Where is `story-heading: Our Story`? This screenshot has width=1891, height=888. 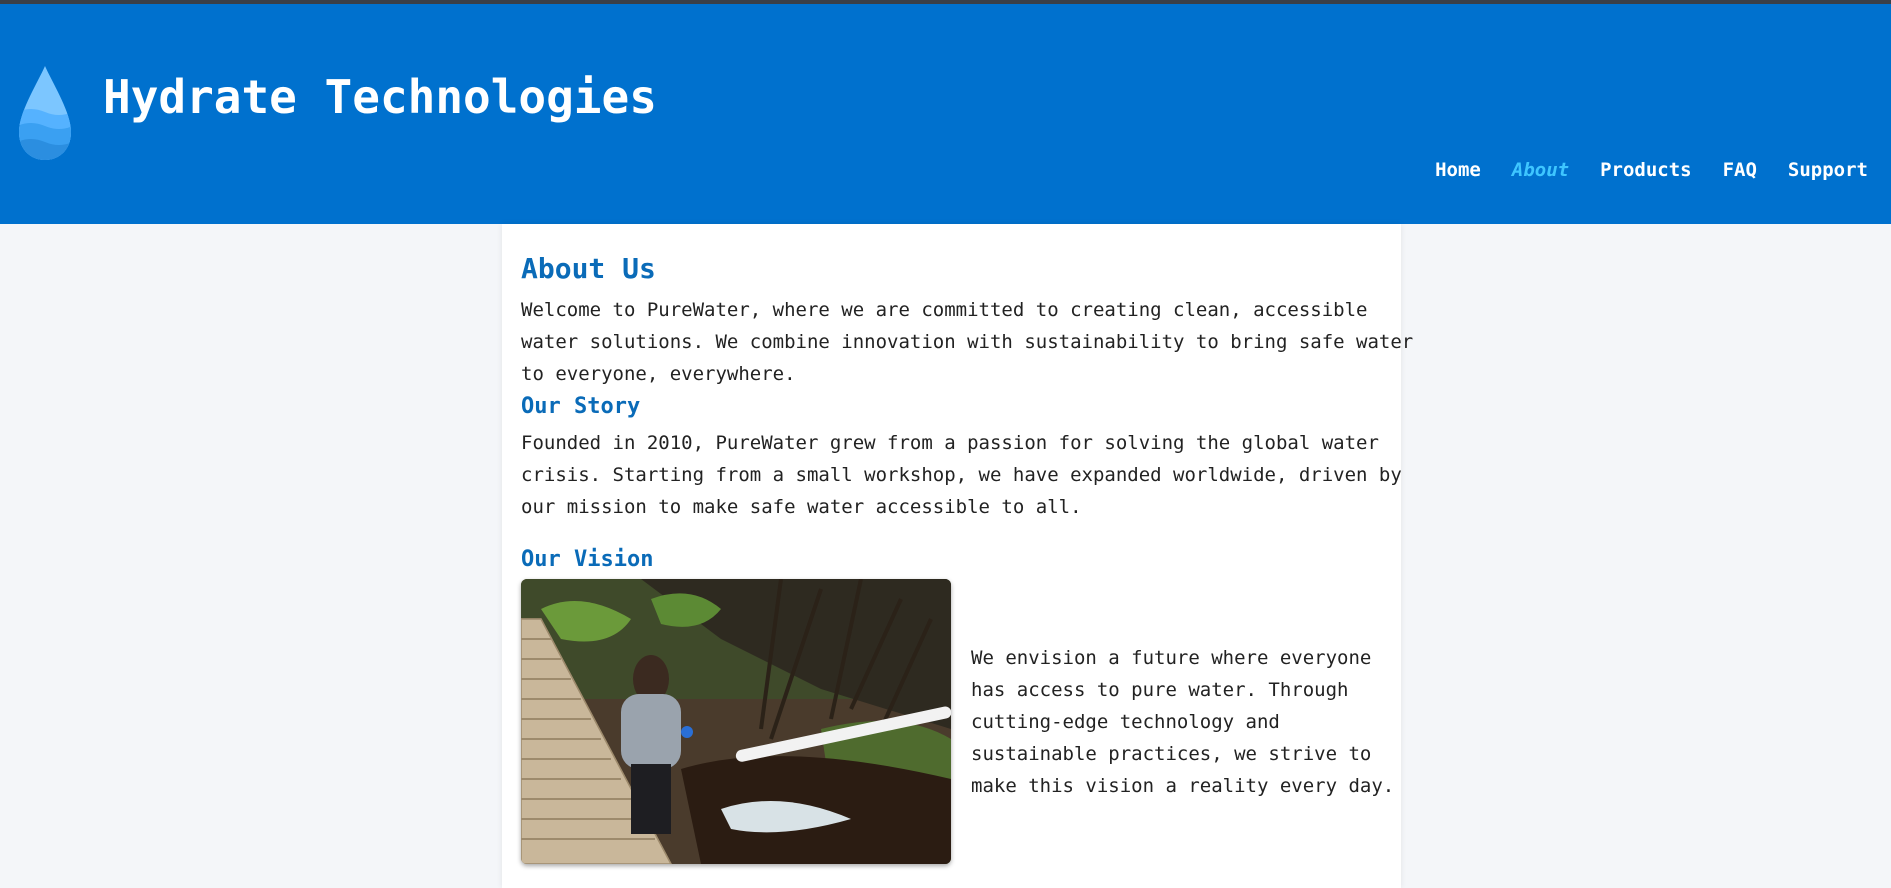
story-heading: Our Story is located at coordinates (581, 406).